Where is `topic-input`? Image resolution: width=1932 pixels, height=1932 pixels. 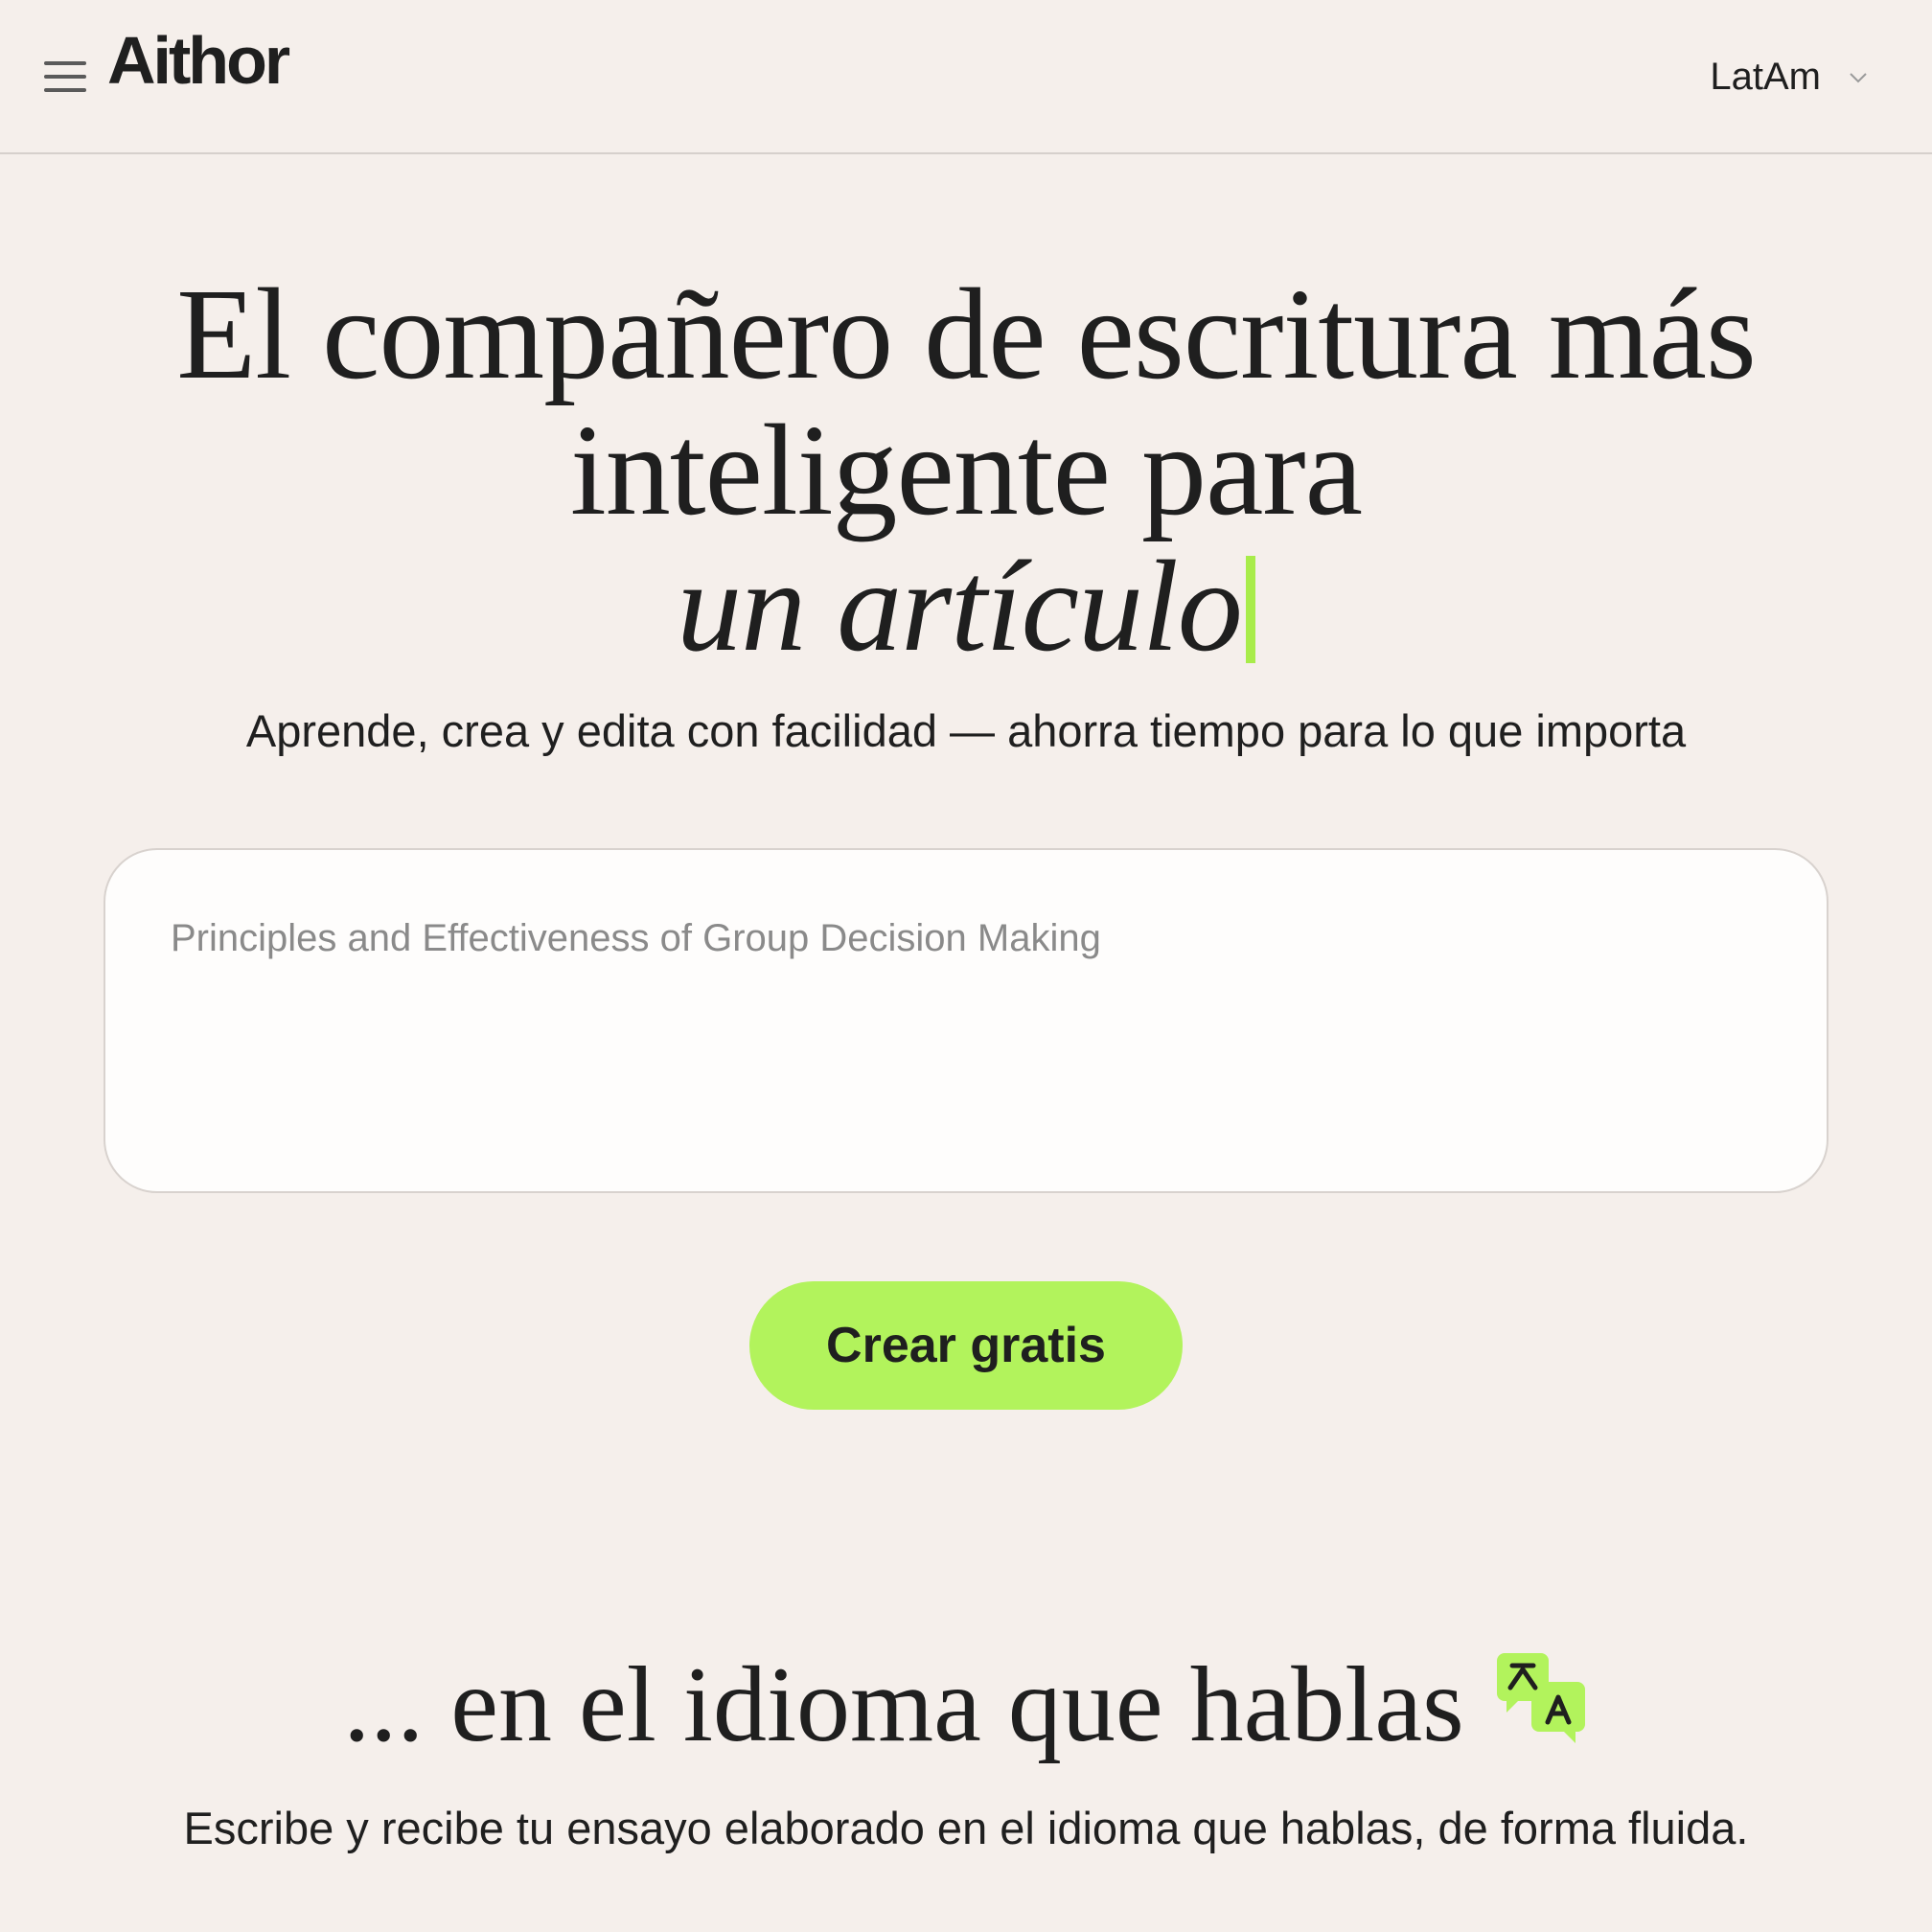 topic-input is located at coordinates (966, 1020).